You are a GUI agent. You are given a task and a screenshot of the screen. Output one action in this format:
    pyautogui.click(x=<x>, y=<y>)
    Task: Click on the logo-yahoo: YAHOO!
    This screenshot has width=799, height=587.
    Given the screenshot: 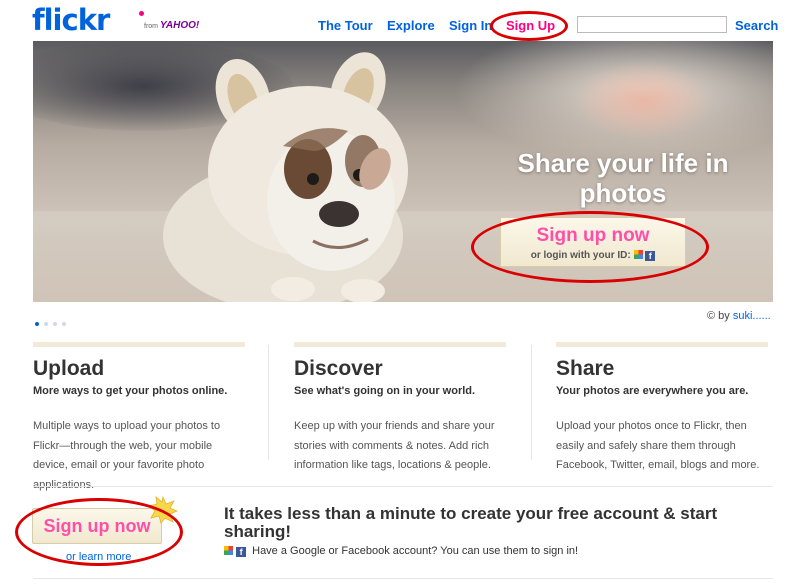 What is the action you would take?
    pyautogui.click(x=180, y=25)
    